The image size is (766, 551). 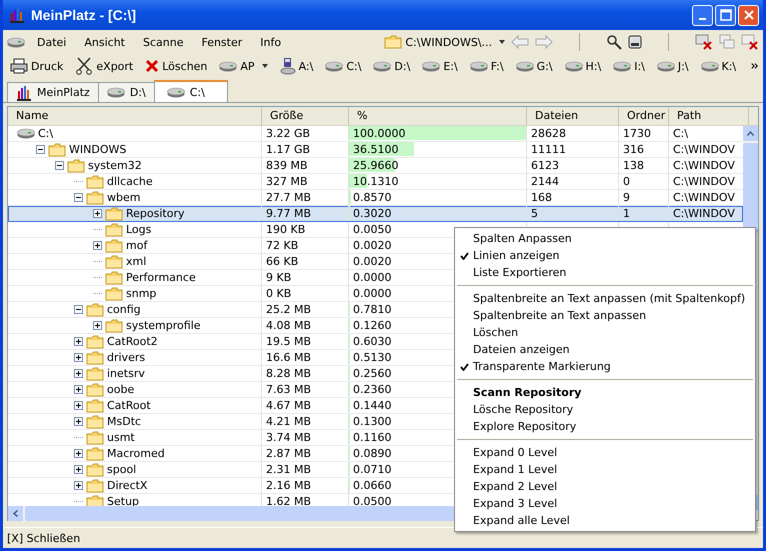 I want to click on search-icon, so click(x=614, y=42).